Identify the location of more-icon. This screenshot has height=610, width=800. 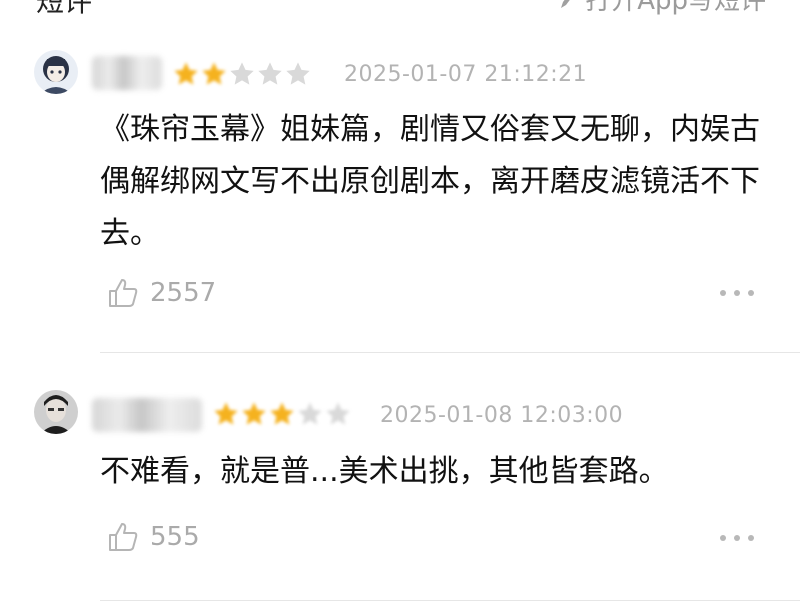
(723, 538).